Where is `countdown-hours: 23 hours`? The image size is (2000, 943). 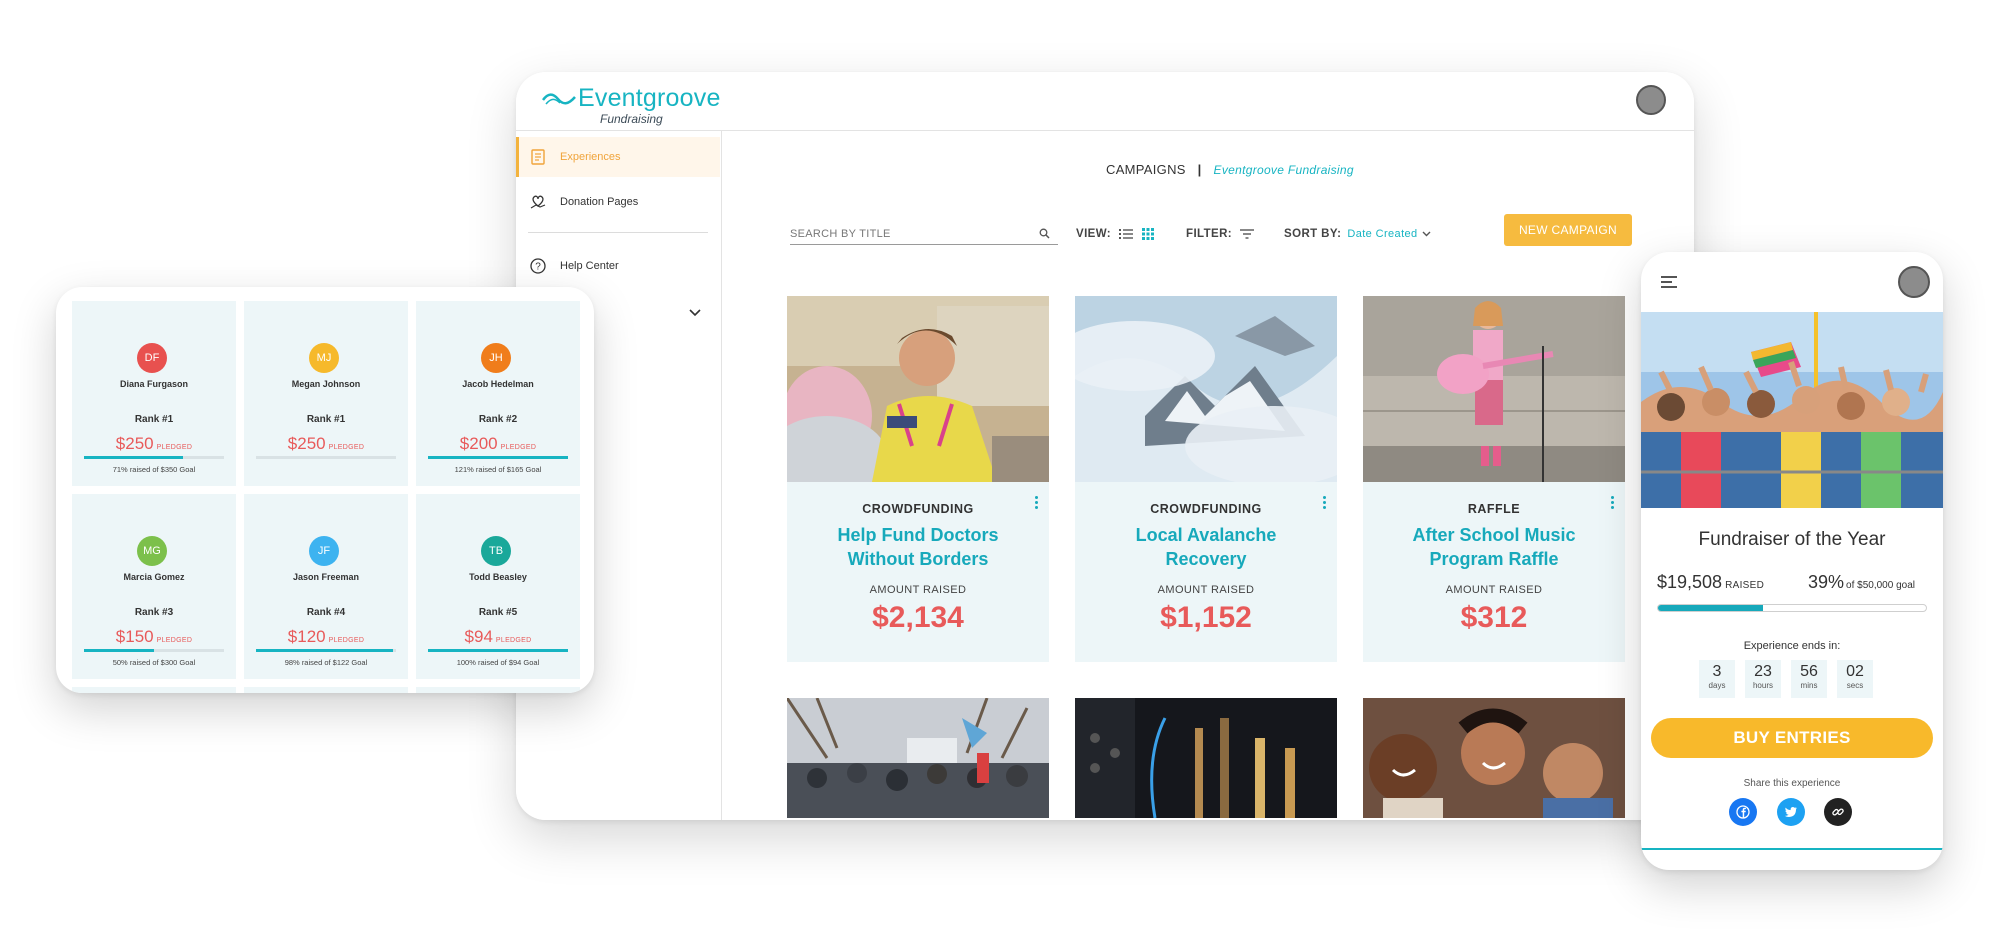
countdown-hours: 23 hours is located at coordinates (1763, 679).